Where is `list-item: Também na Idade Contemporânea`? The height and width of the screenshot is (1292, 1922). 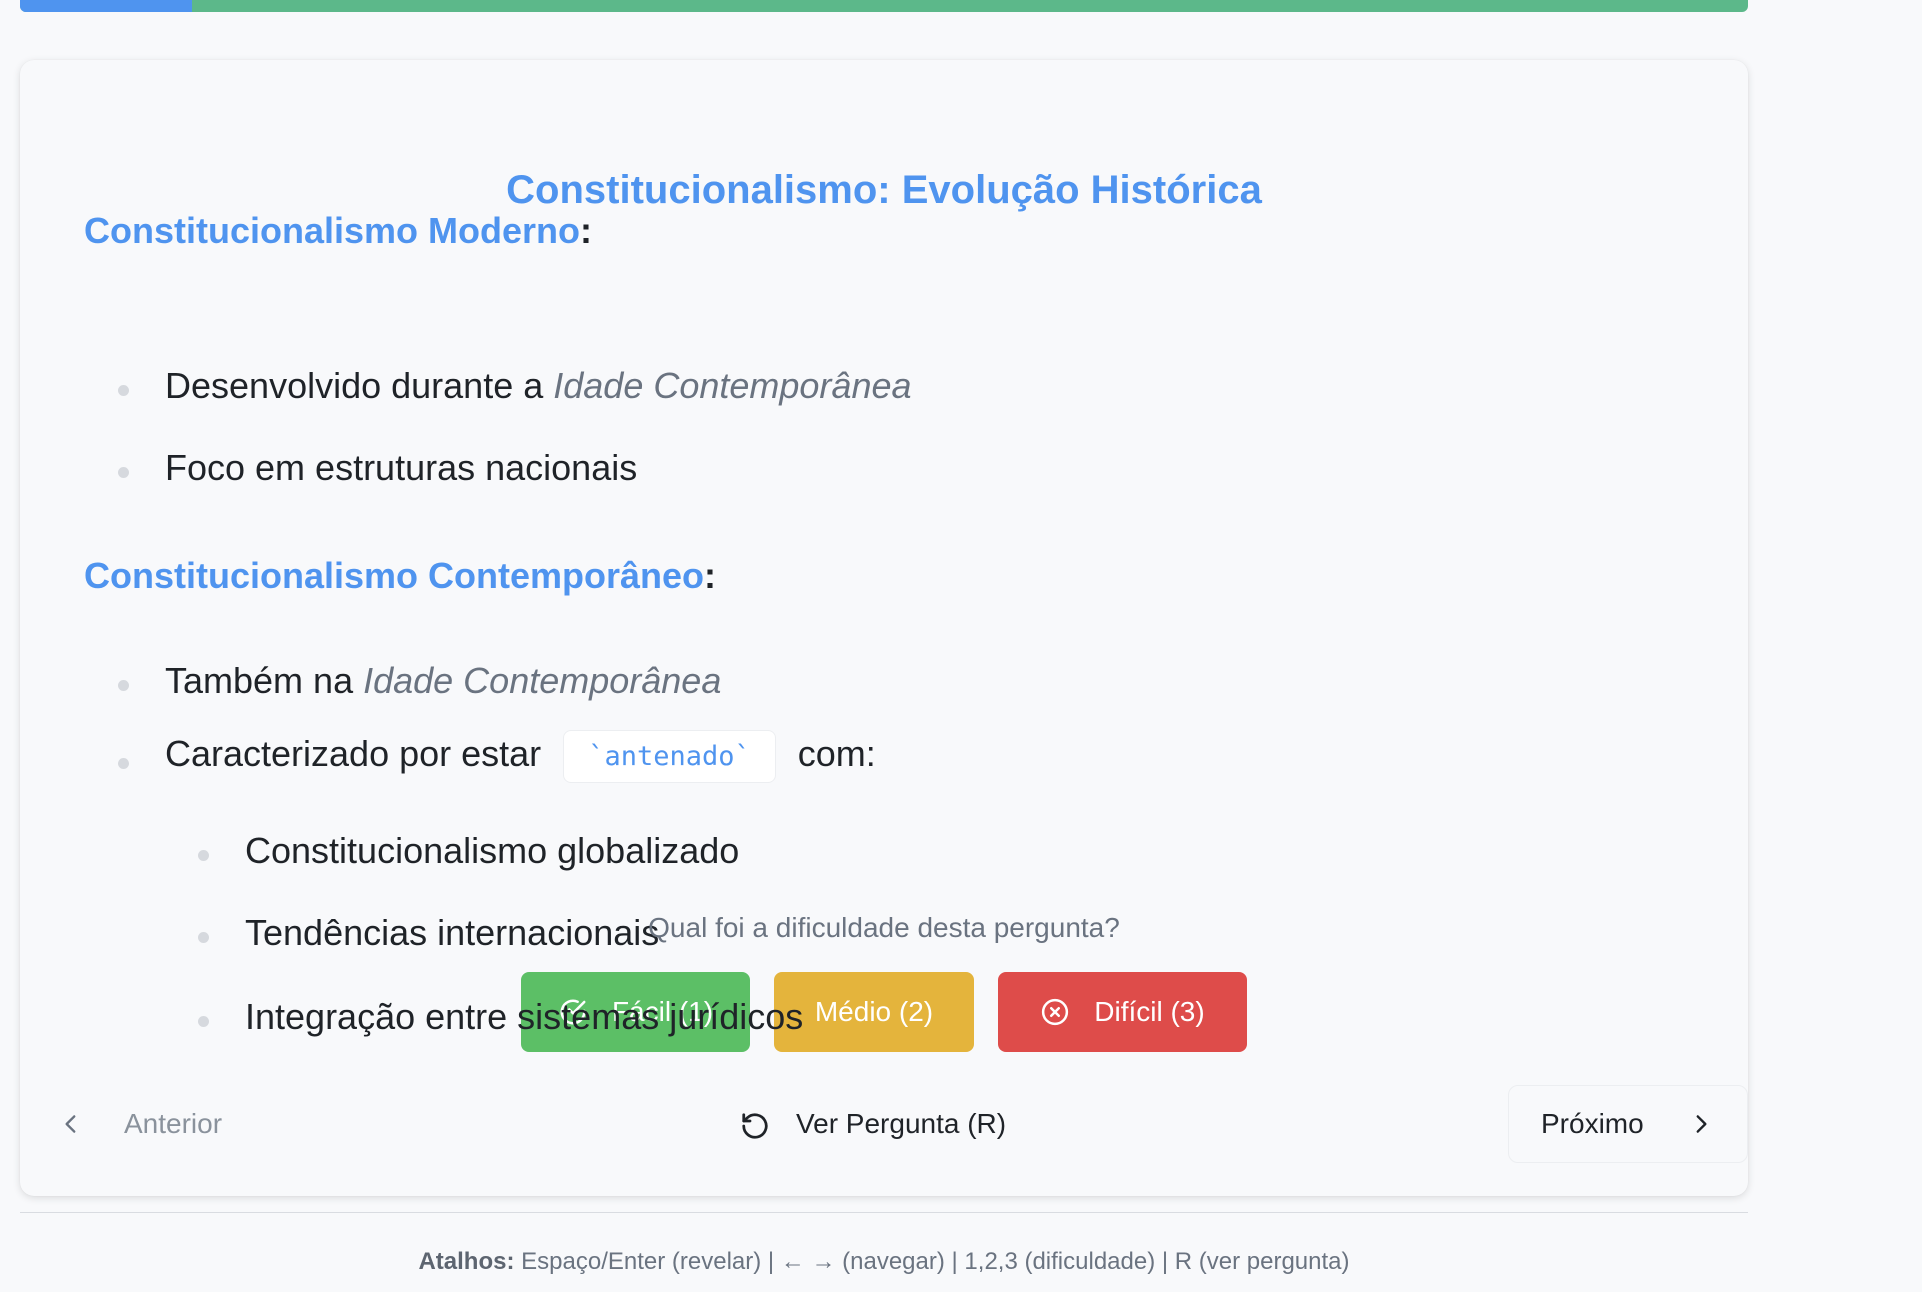 list-item: Também na Idade Contemporânea is located at coordinates (419, 681).